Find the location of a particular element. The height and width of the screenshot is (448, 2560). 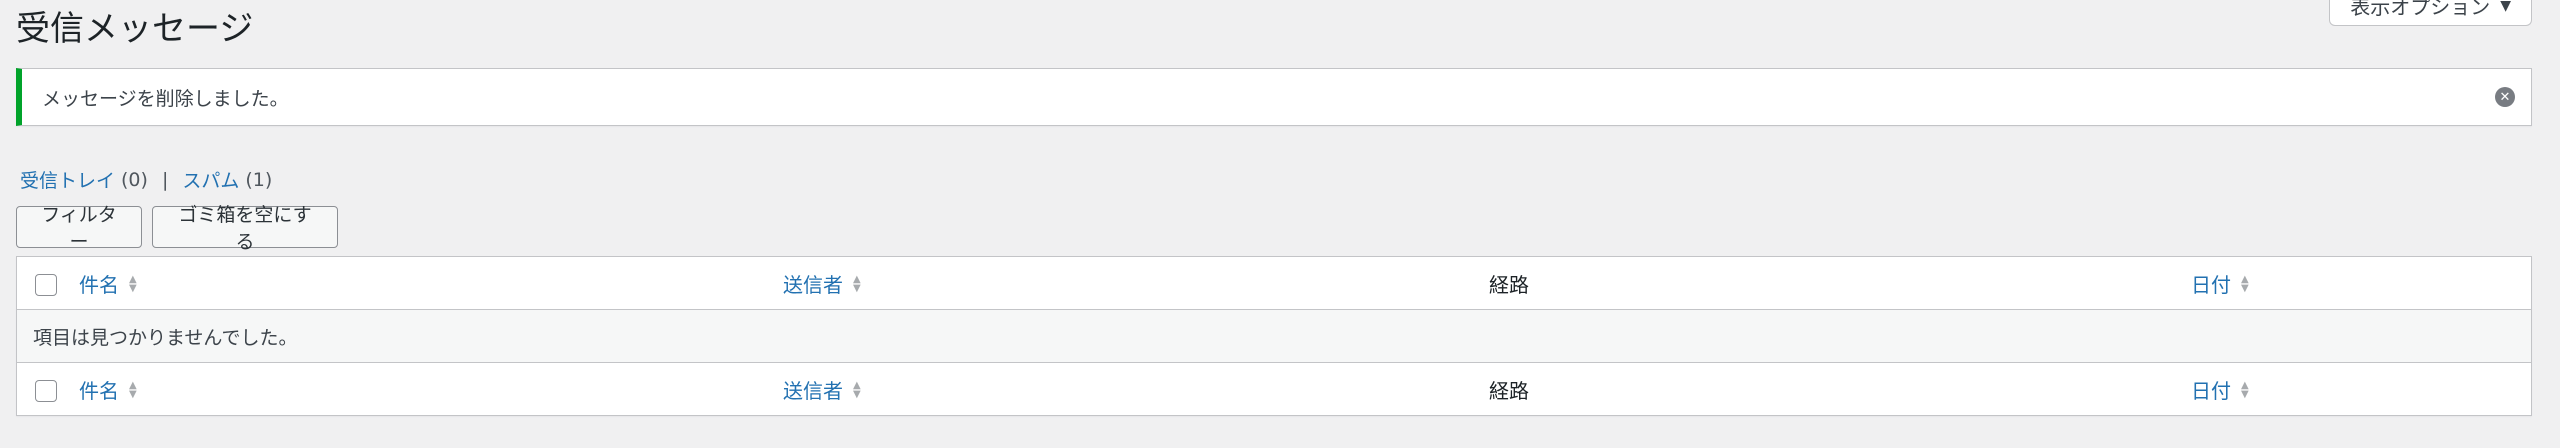

column-date: 日付 ▲ ▼ is located at coordinates (2220, 283).